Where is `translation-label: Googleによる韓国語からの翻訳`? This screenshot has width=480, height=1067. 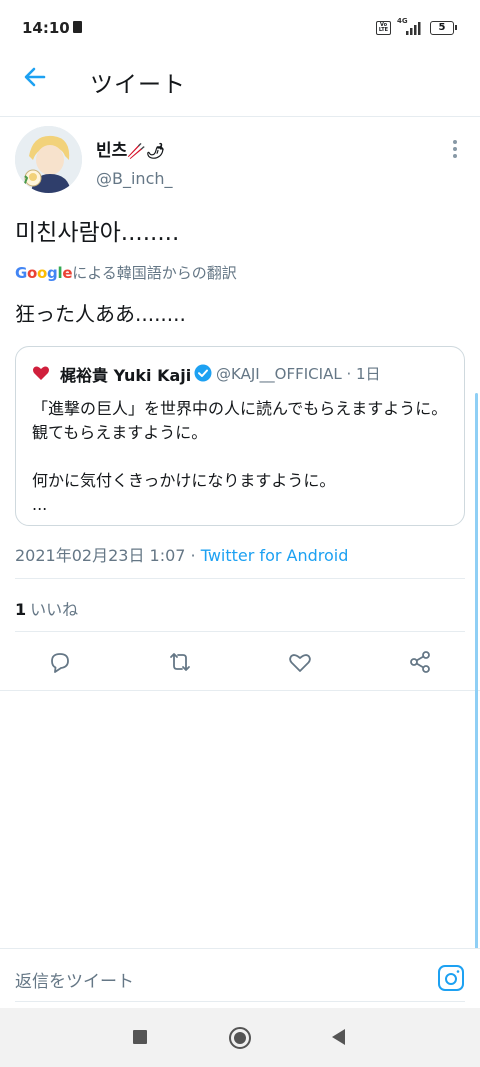
translation-label: Googleによる韓国語からの翻訳 is located at coordinates (126, 272).